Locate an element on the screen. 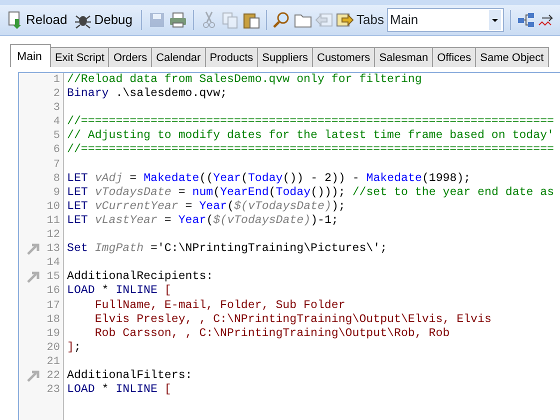 The width and height of the screenshot is (560, 420). line-number: 6 is located at coordinates (56, 150).